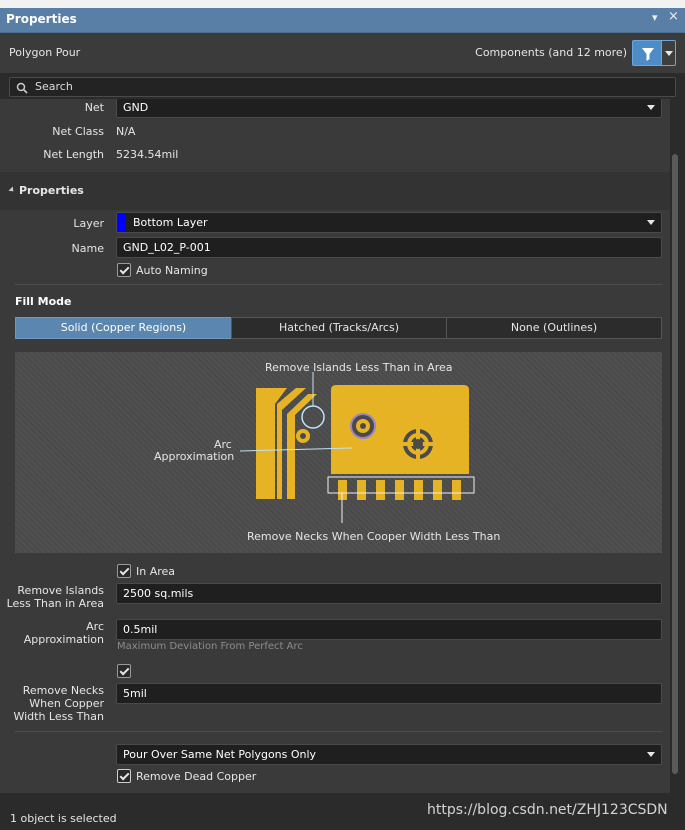  I want to click on search-icon, so click(22, 88).